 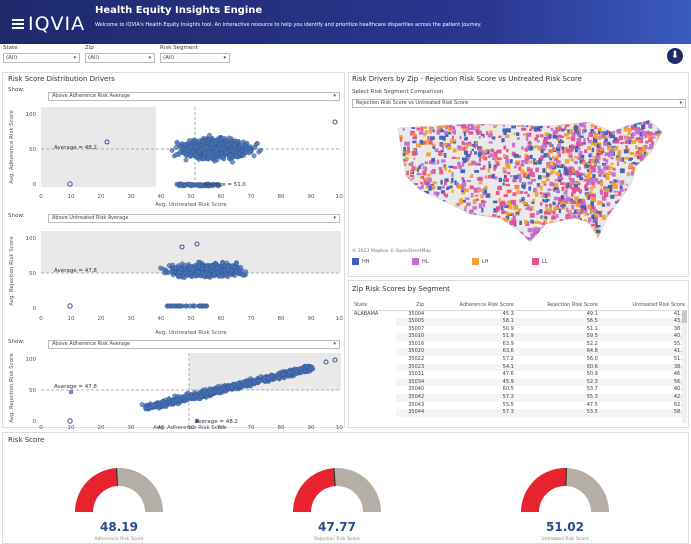 I want to click on plot3-dropdown: Above Adherence Risk Average ▾, so click(x=194, y=344).